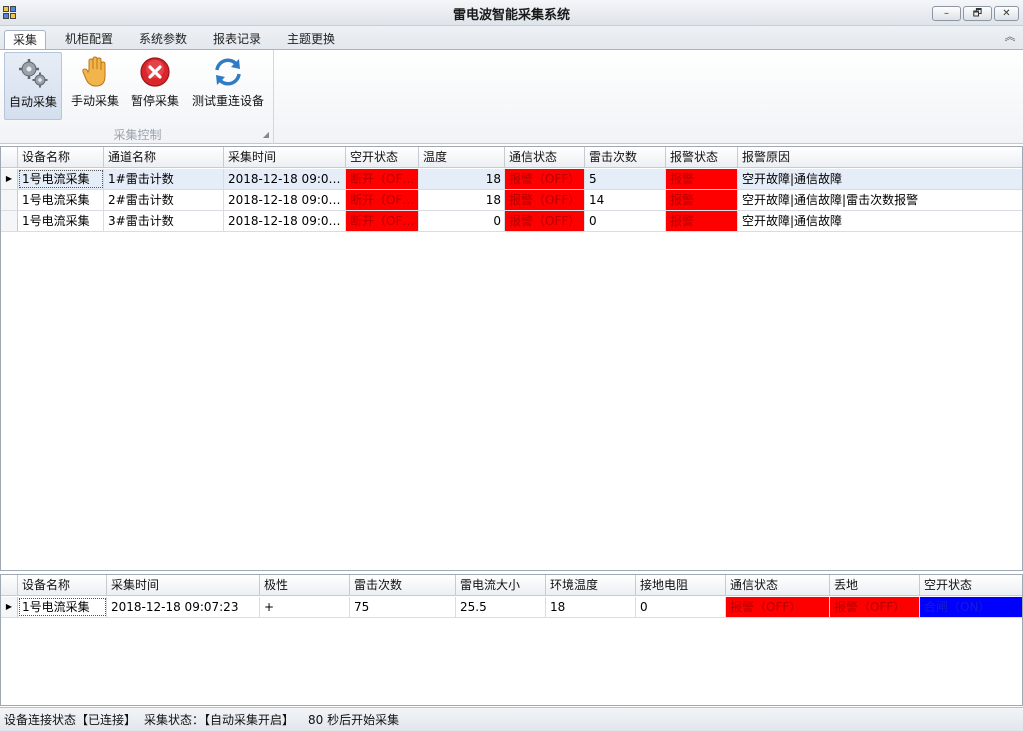 Image resolution: width=1023 pixels, height=731 pixels. What do you see at coordinates (94, 71) in the screenshot?
I see `hand-icon` at bounding box center [94, 71].